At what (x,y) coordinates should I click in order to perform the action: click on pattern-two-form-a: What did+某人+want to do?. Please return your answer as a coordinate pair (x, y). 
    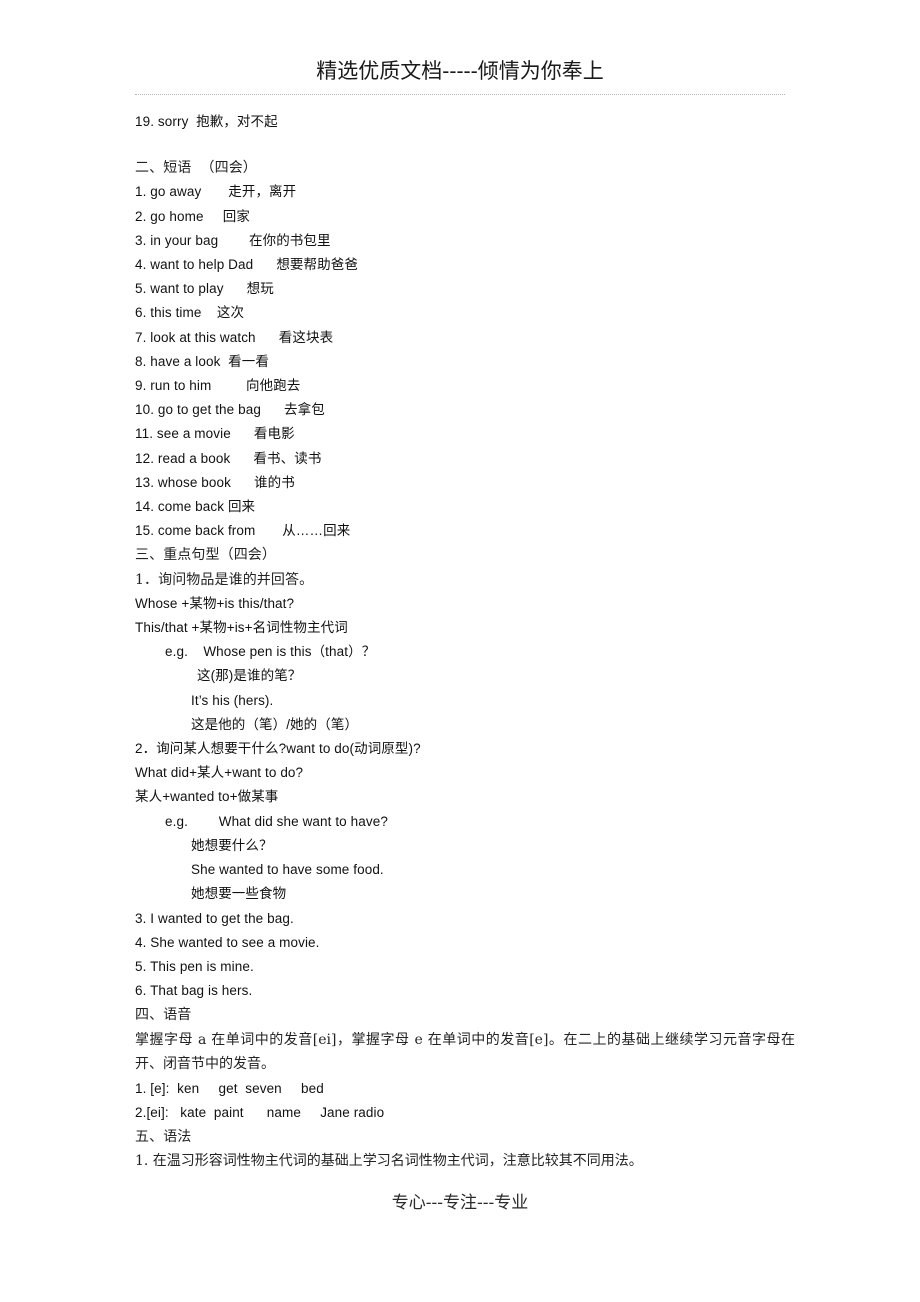
    Looking at the image, I should click on (219, 773).